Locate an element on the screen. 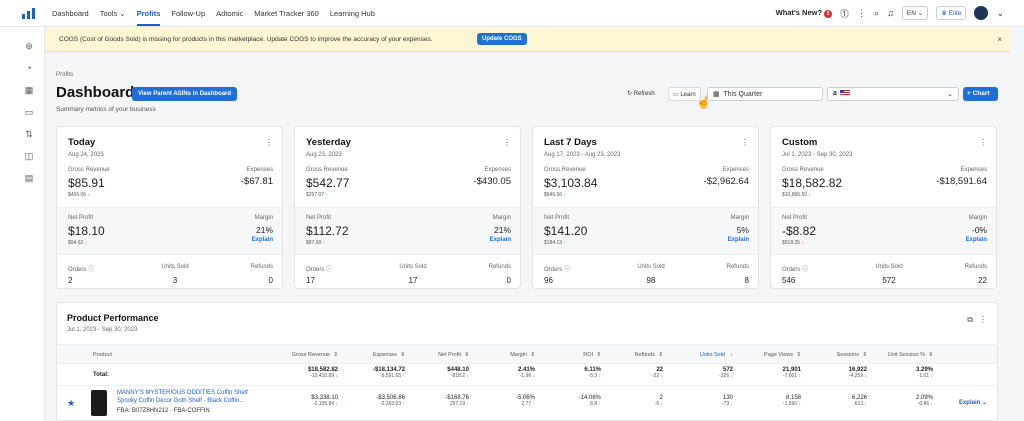  transfer-icon: ⇅ is located at coordinates (29, 134).